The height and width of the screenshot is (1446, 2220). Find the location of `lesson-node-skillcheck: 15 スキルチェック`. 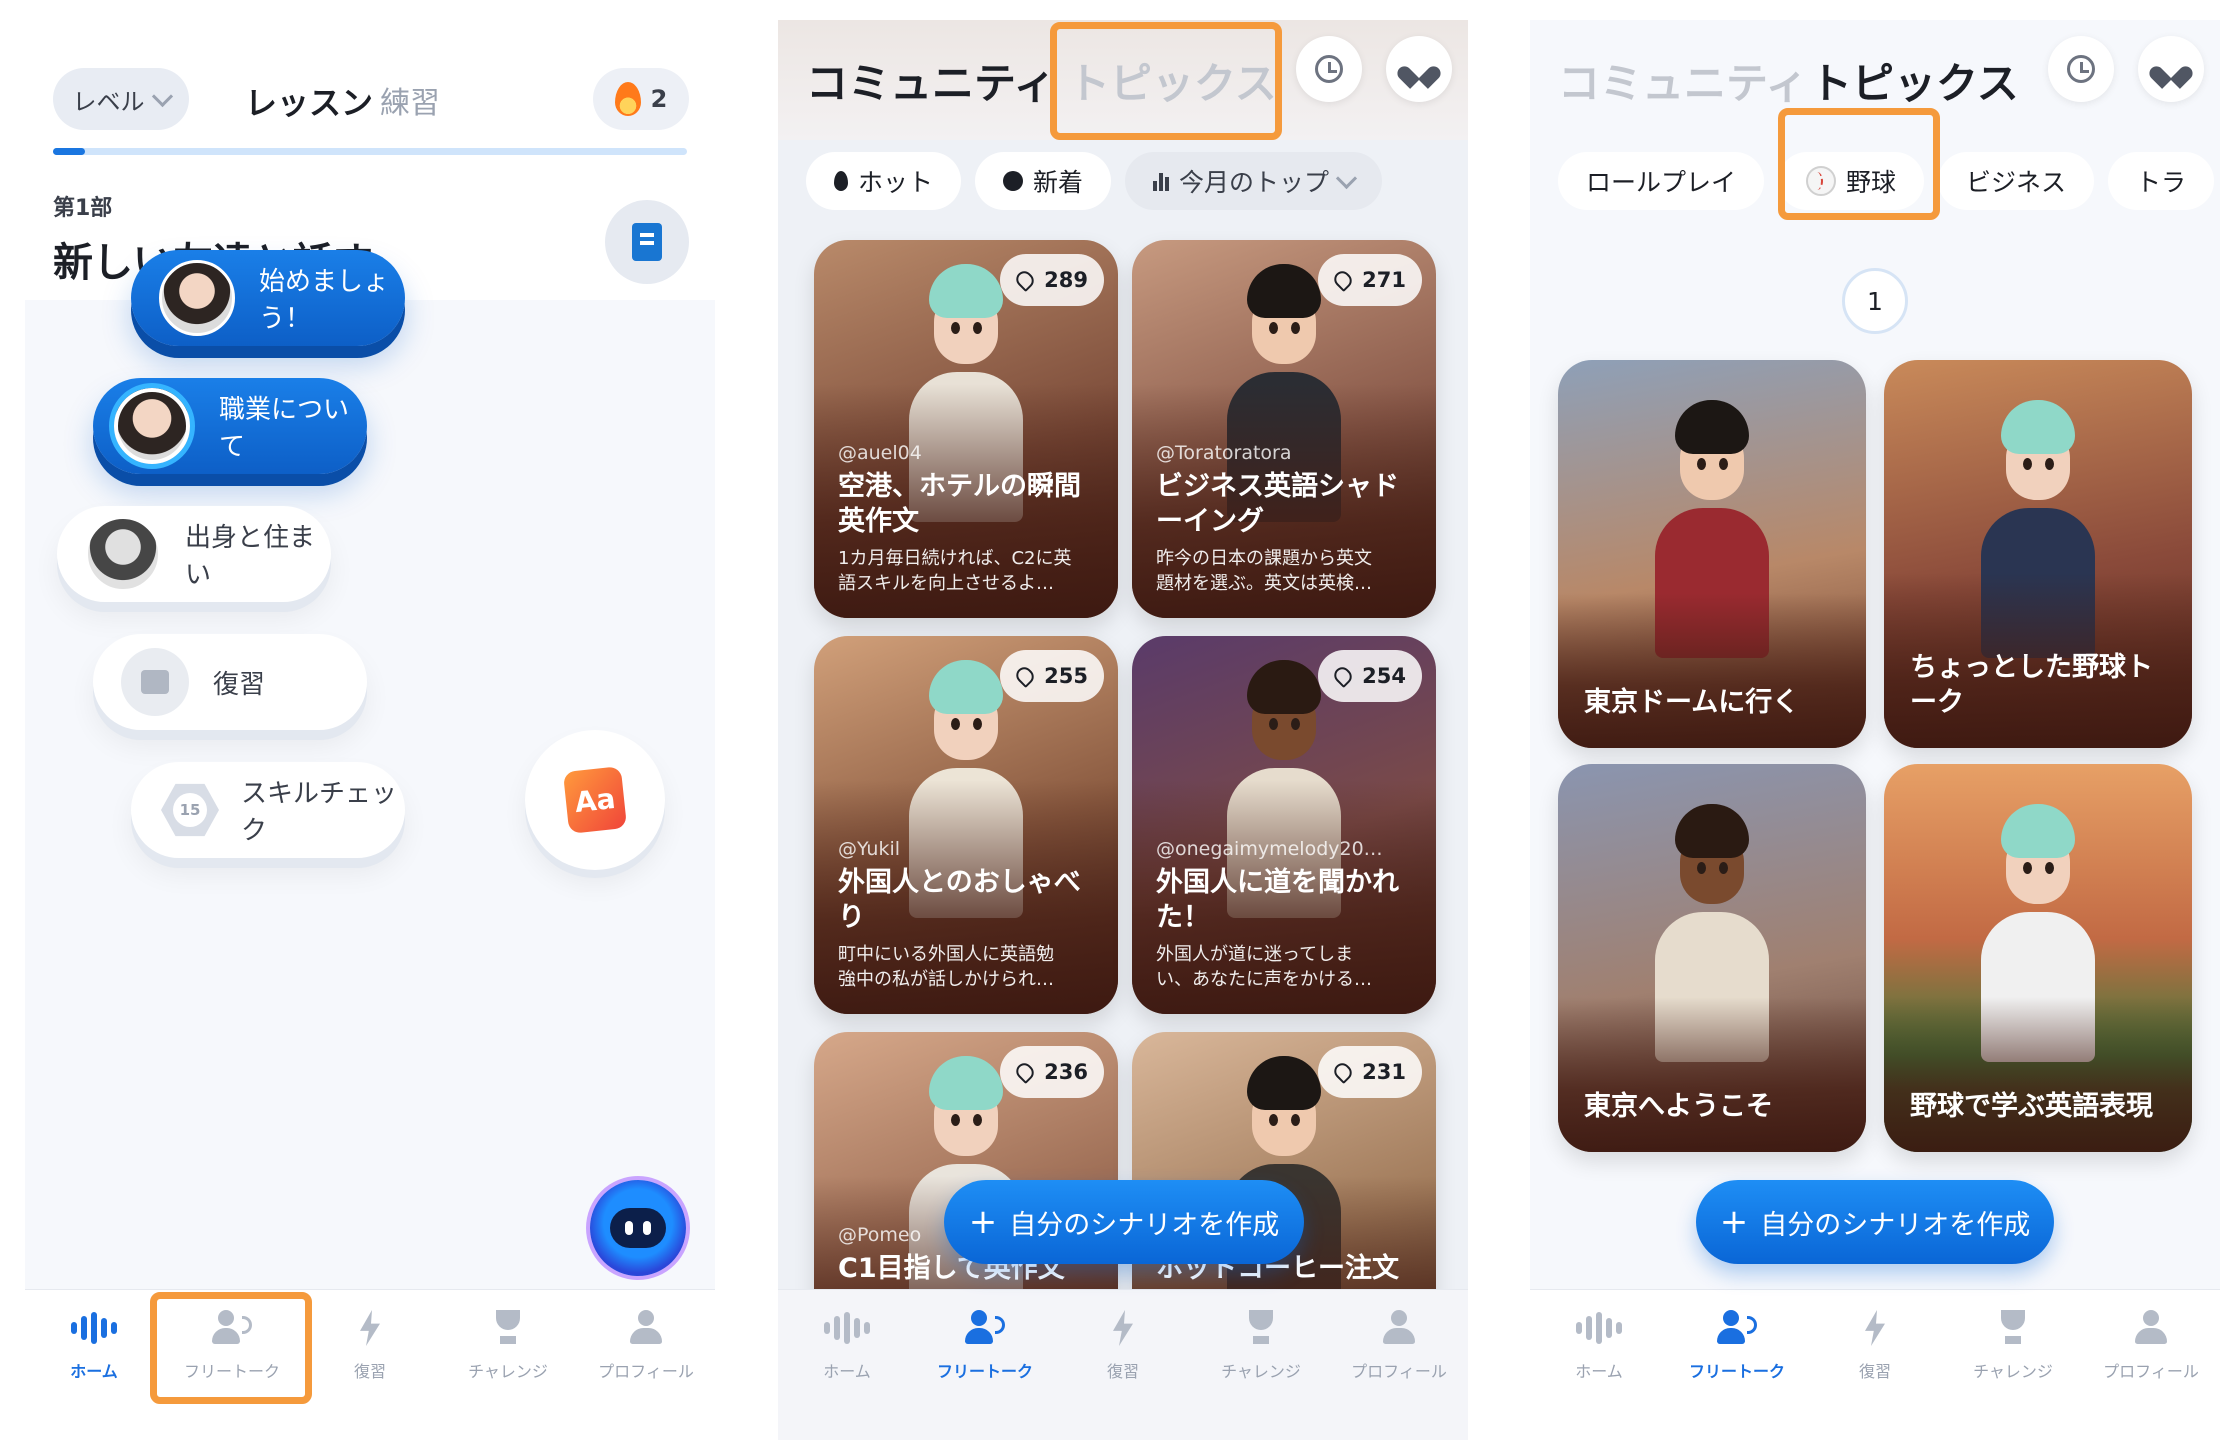

lesson-node-skillcheck: 15 スキルチェック is located at coordinates (268, 810).